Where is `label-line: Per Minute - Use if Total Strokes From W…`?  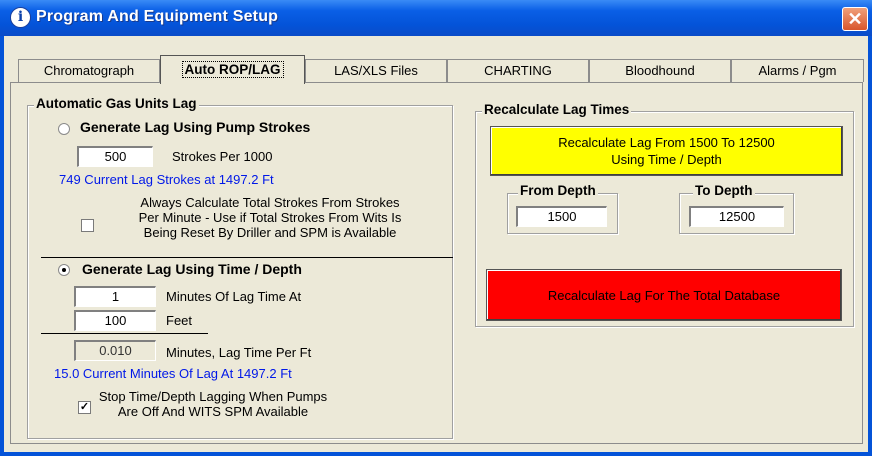
label-line: Per Minute - Use if Total Strokes From W… is located at coordinates (270, 217).